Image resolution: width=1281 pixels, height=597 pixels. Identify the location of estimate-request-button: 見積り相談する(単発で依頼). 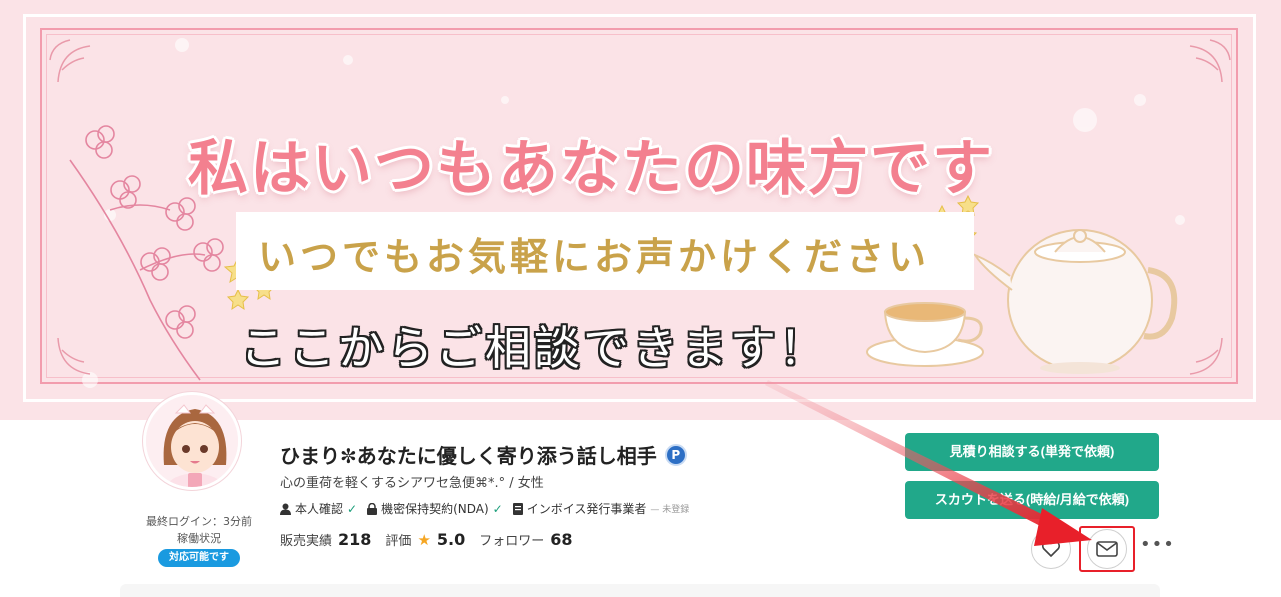
(1032, 452).